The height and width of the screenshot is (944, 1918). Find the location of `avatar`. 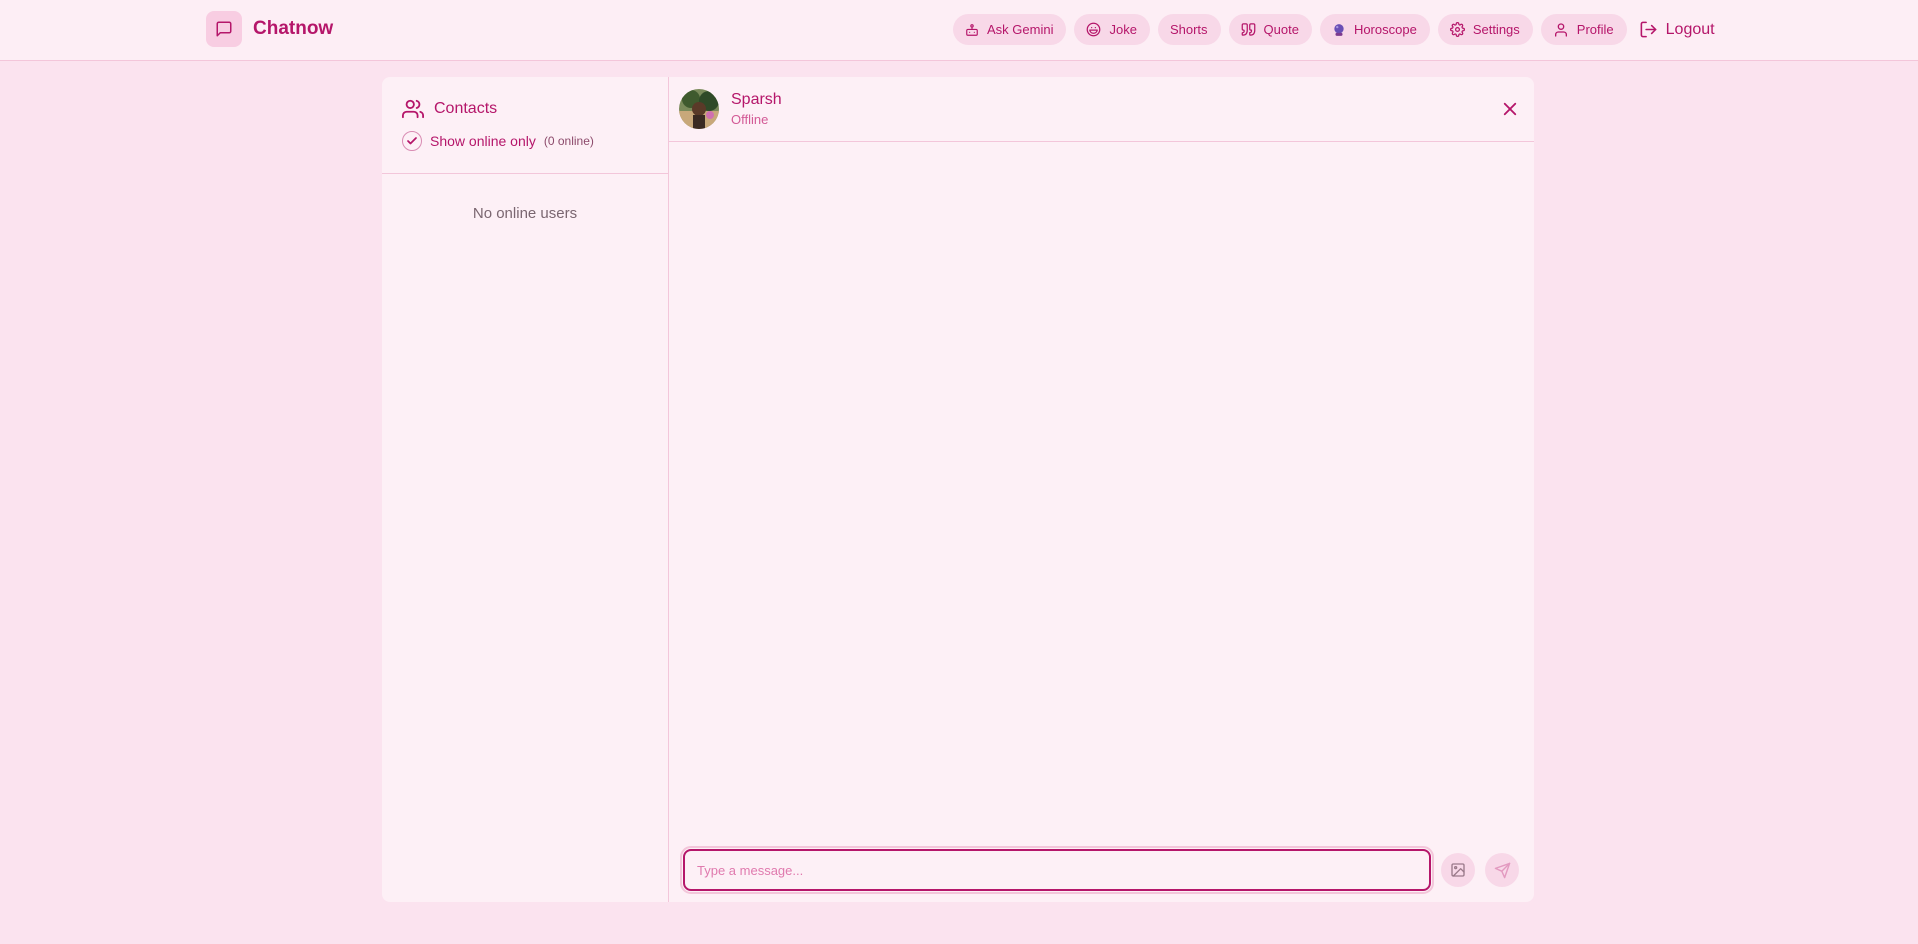

avatar is located at coordinates (699, 109).